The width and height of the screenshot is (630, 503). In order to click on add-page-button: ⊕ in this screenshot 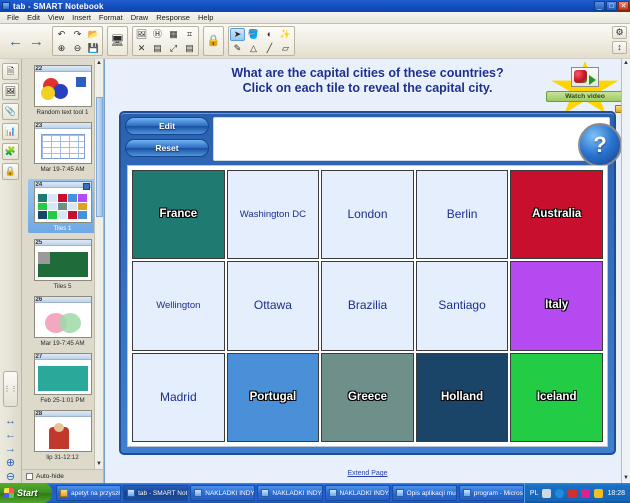, I will do `click(61, 48)`.